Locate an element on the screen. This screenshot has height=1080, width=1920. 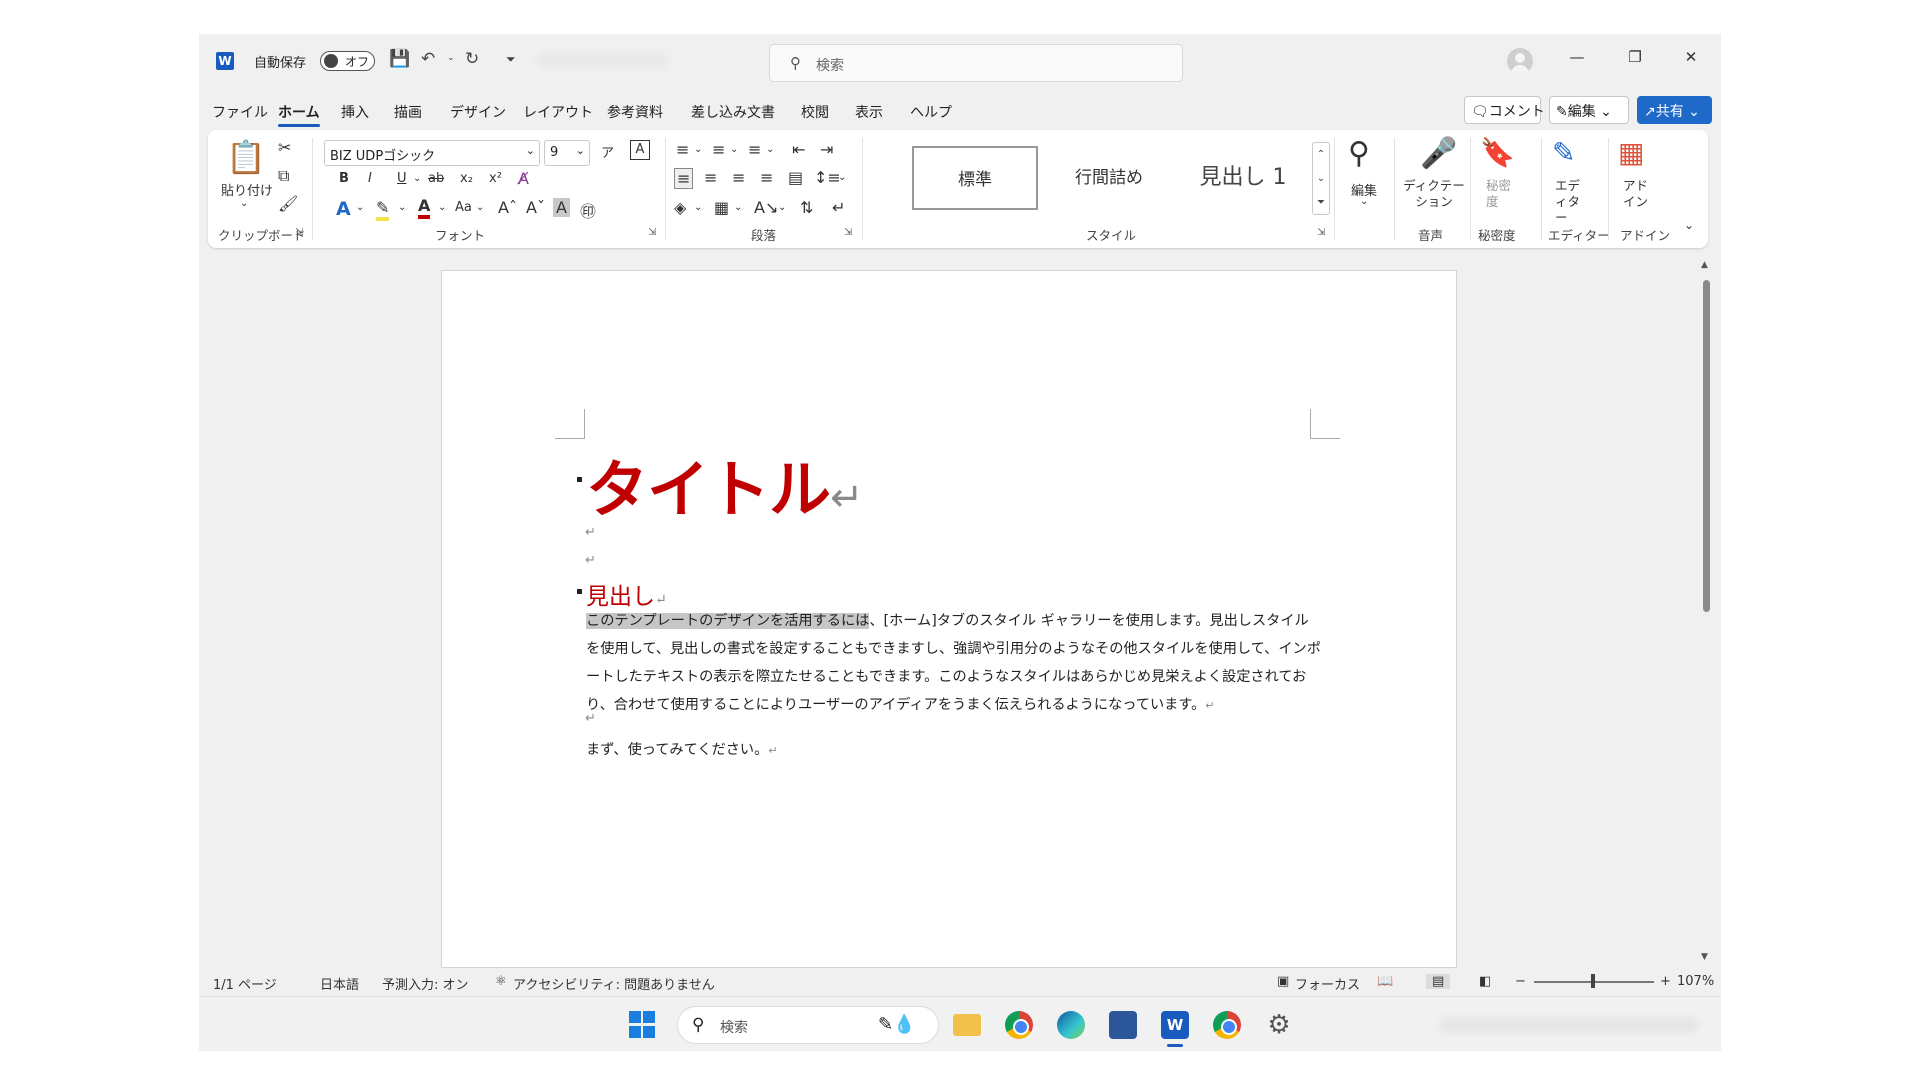
increase-indent-icon: ⇥ is located at coordinates (826, 149).